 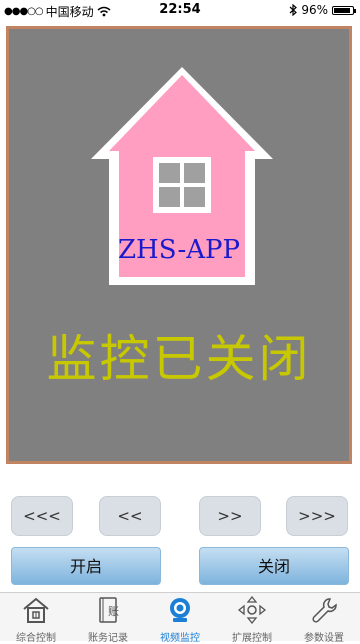 I want to click on monitor-status-text: 监控已关闭, so click(x=179, y=359).